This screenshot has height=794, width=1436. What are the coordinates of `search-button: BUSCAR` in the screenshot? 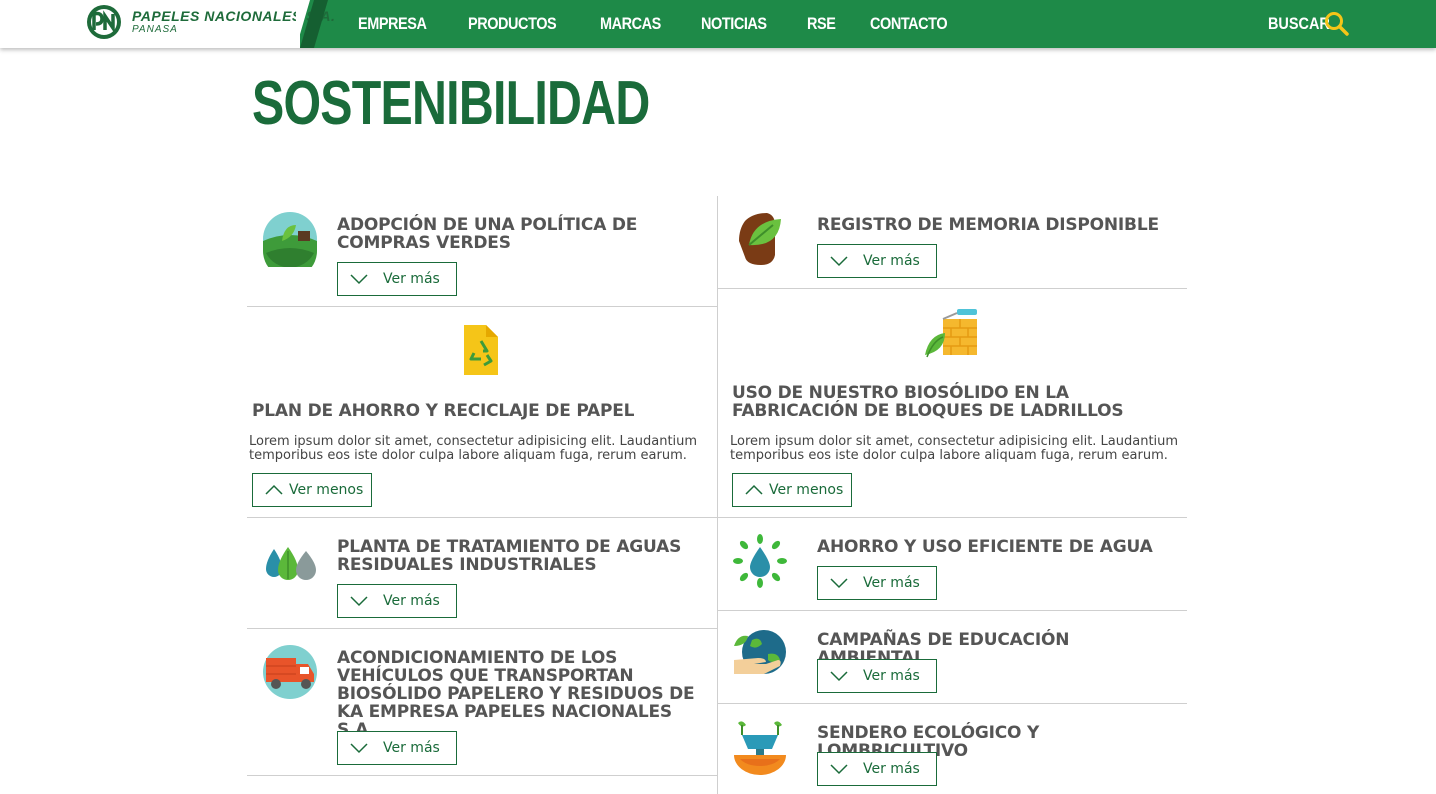 It's located at (1308, 24).